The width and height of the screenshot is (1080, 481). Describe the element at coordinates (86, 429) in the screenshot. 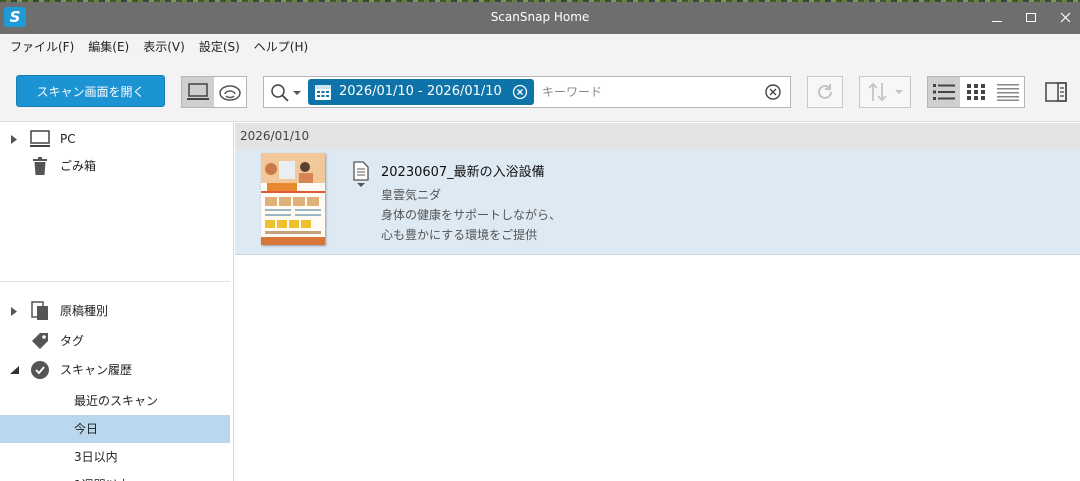

I see `history-item-label: 今日` at that location.